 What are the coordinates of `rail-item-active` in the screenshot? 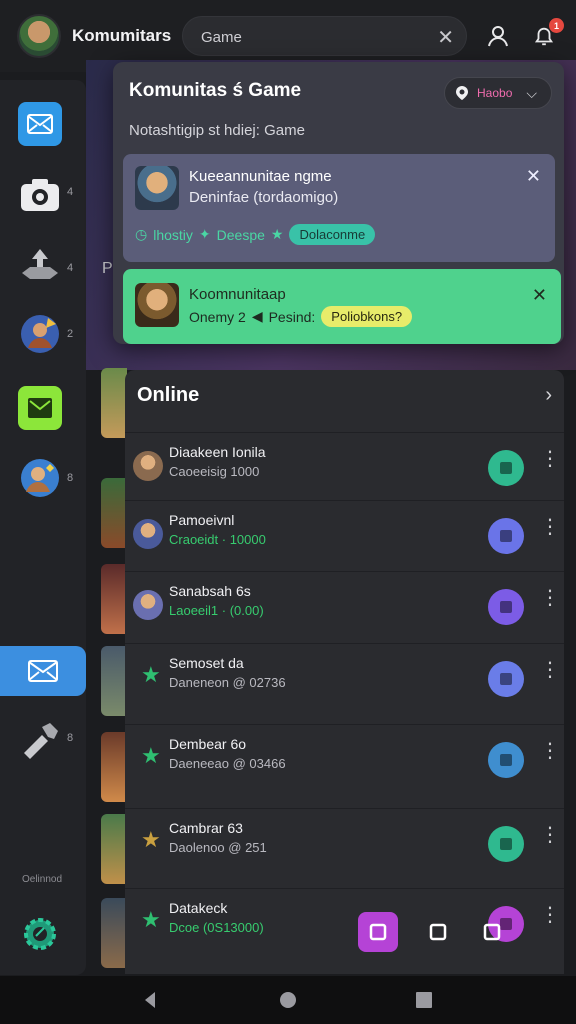 It's located at (43, 671).